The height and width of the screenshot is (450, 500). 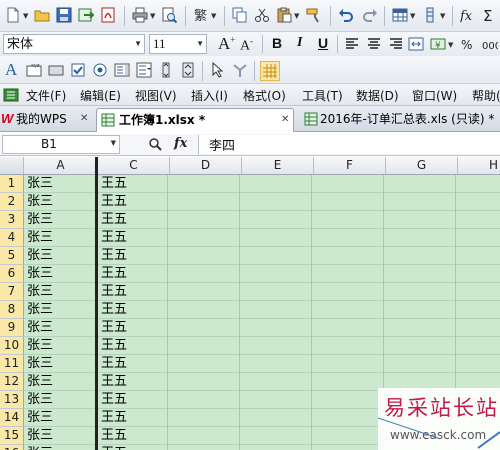 What do you see at coordinates (486, 95) in the screenshot?
I see `menu-help: 帮助(` at bounding box center [486, 95].